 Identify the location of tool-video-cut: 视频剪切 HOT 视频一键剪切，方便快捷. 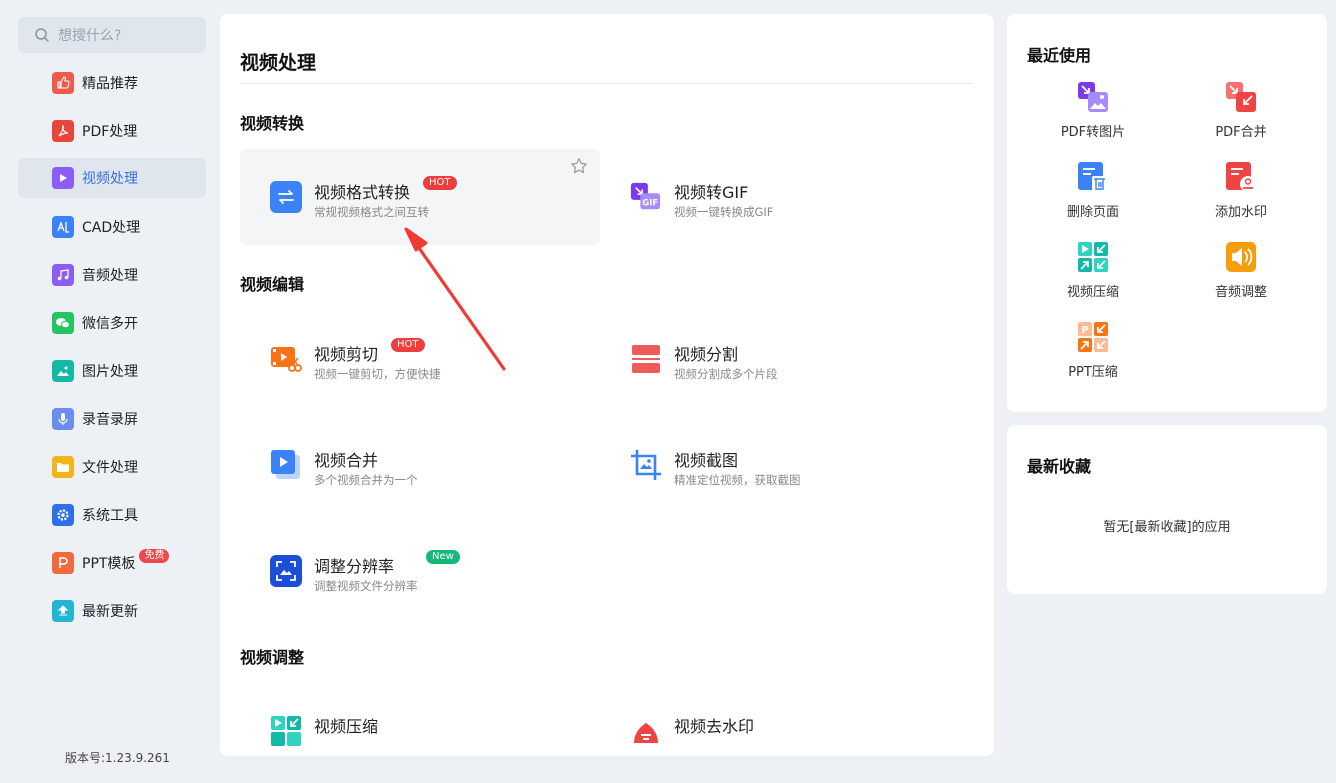
(420, 359).